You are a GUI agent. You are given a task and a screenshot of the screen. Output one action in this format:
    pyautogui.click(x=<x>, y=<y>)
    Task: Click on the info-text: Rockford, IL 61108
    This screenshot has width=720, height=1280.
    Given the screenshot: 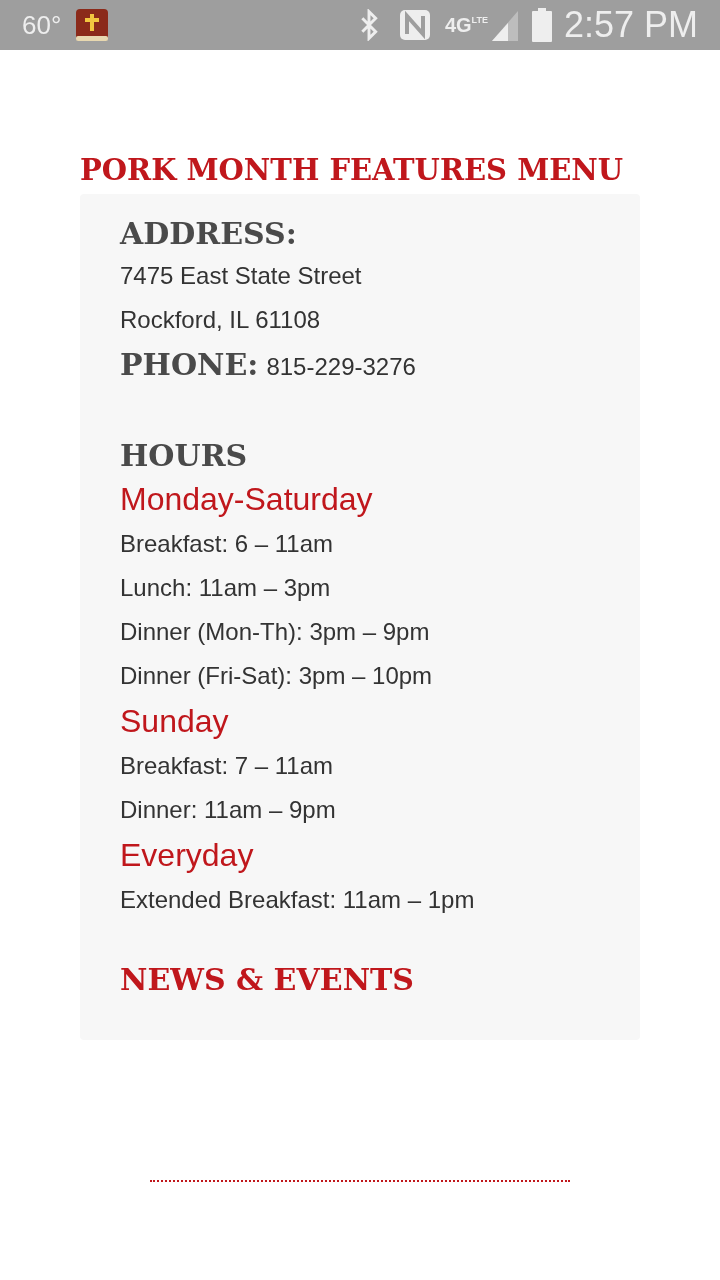 What is the action you would take?
    pyautogui.click(x=221, y=320)
    